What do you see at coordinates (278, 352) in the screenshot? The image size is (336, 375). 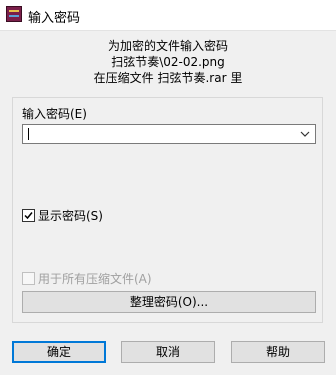 I see `help-button: 帮助` at bounding box center [278, 352].